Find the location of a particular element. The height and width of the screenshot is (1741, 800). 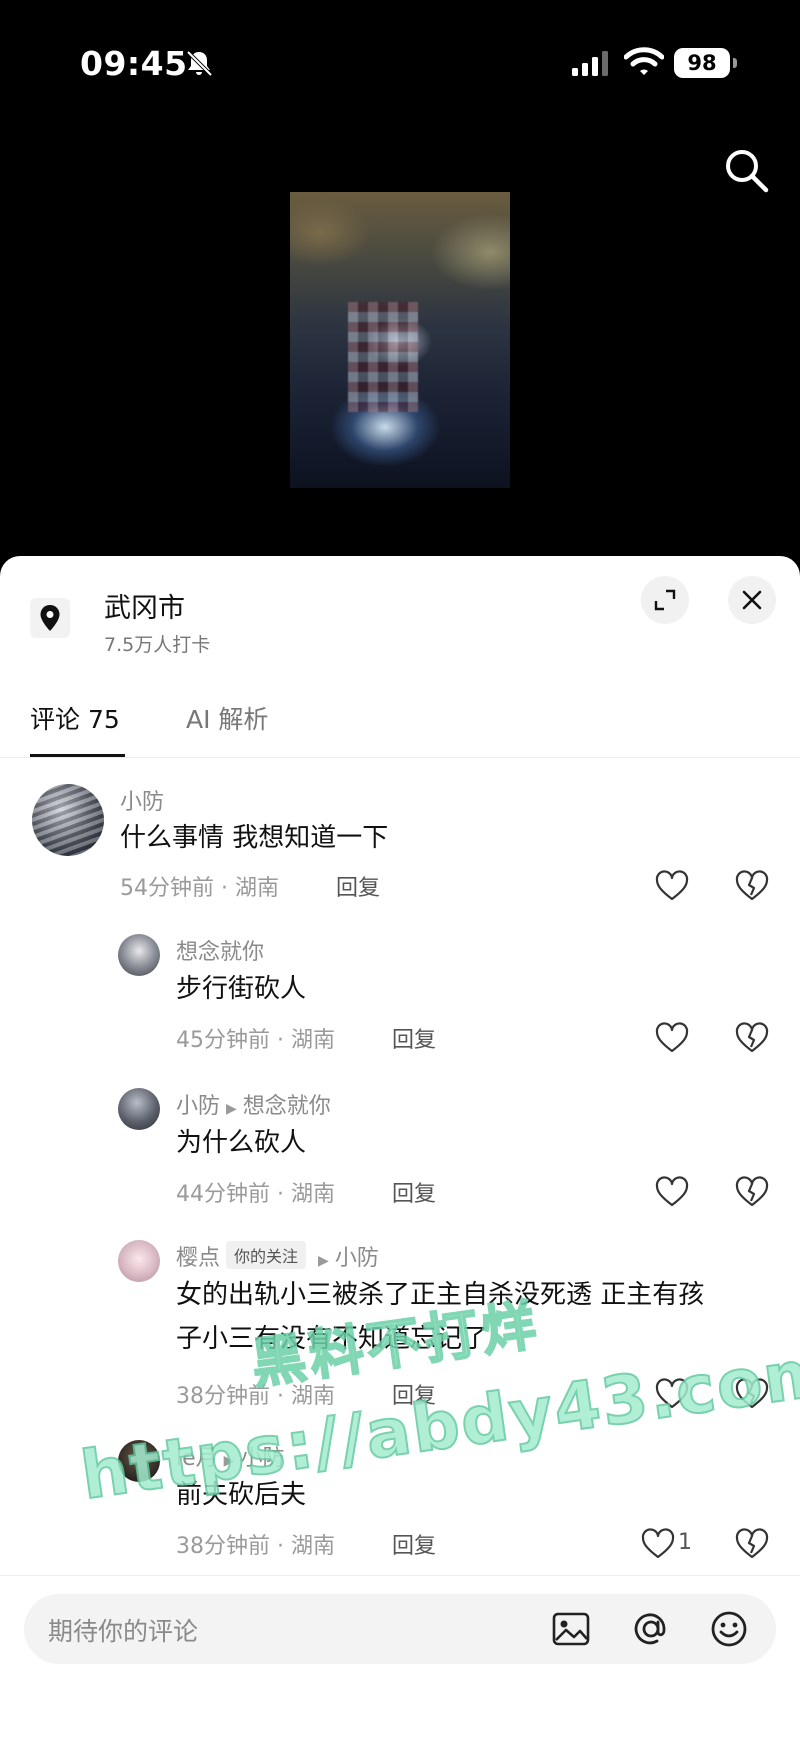

comment-text: 什么事情 我想知道一下 is located at coordinates (254, 838).